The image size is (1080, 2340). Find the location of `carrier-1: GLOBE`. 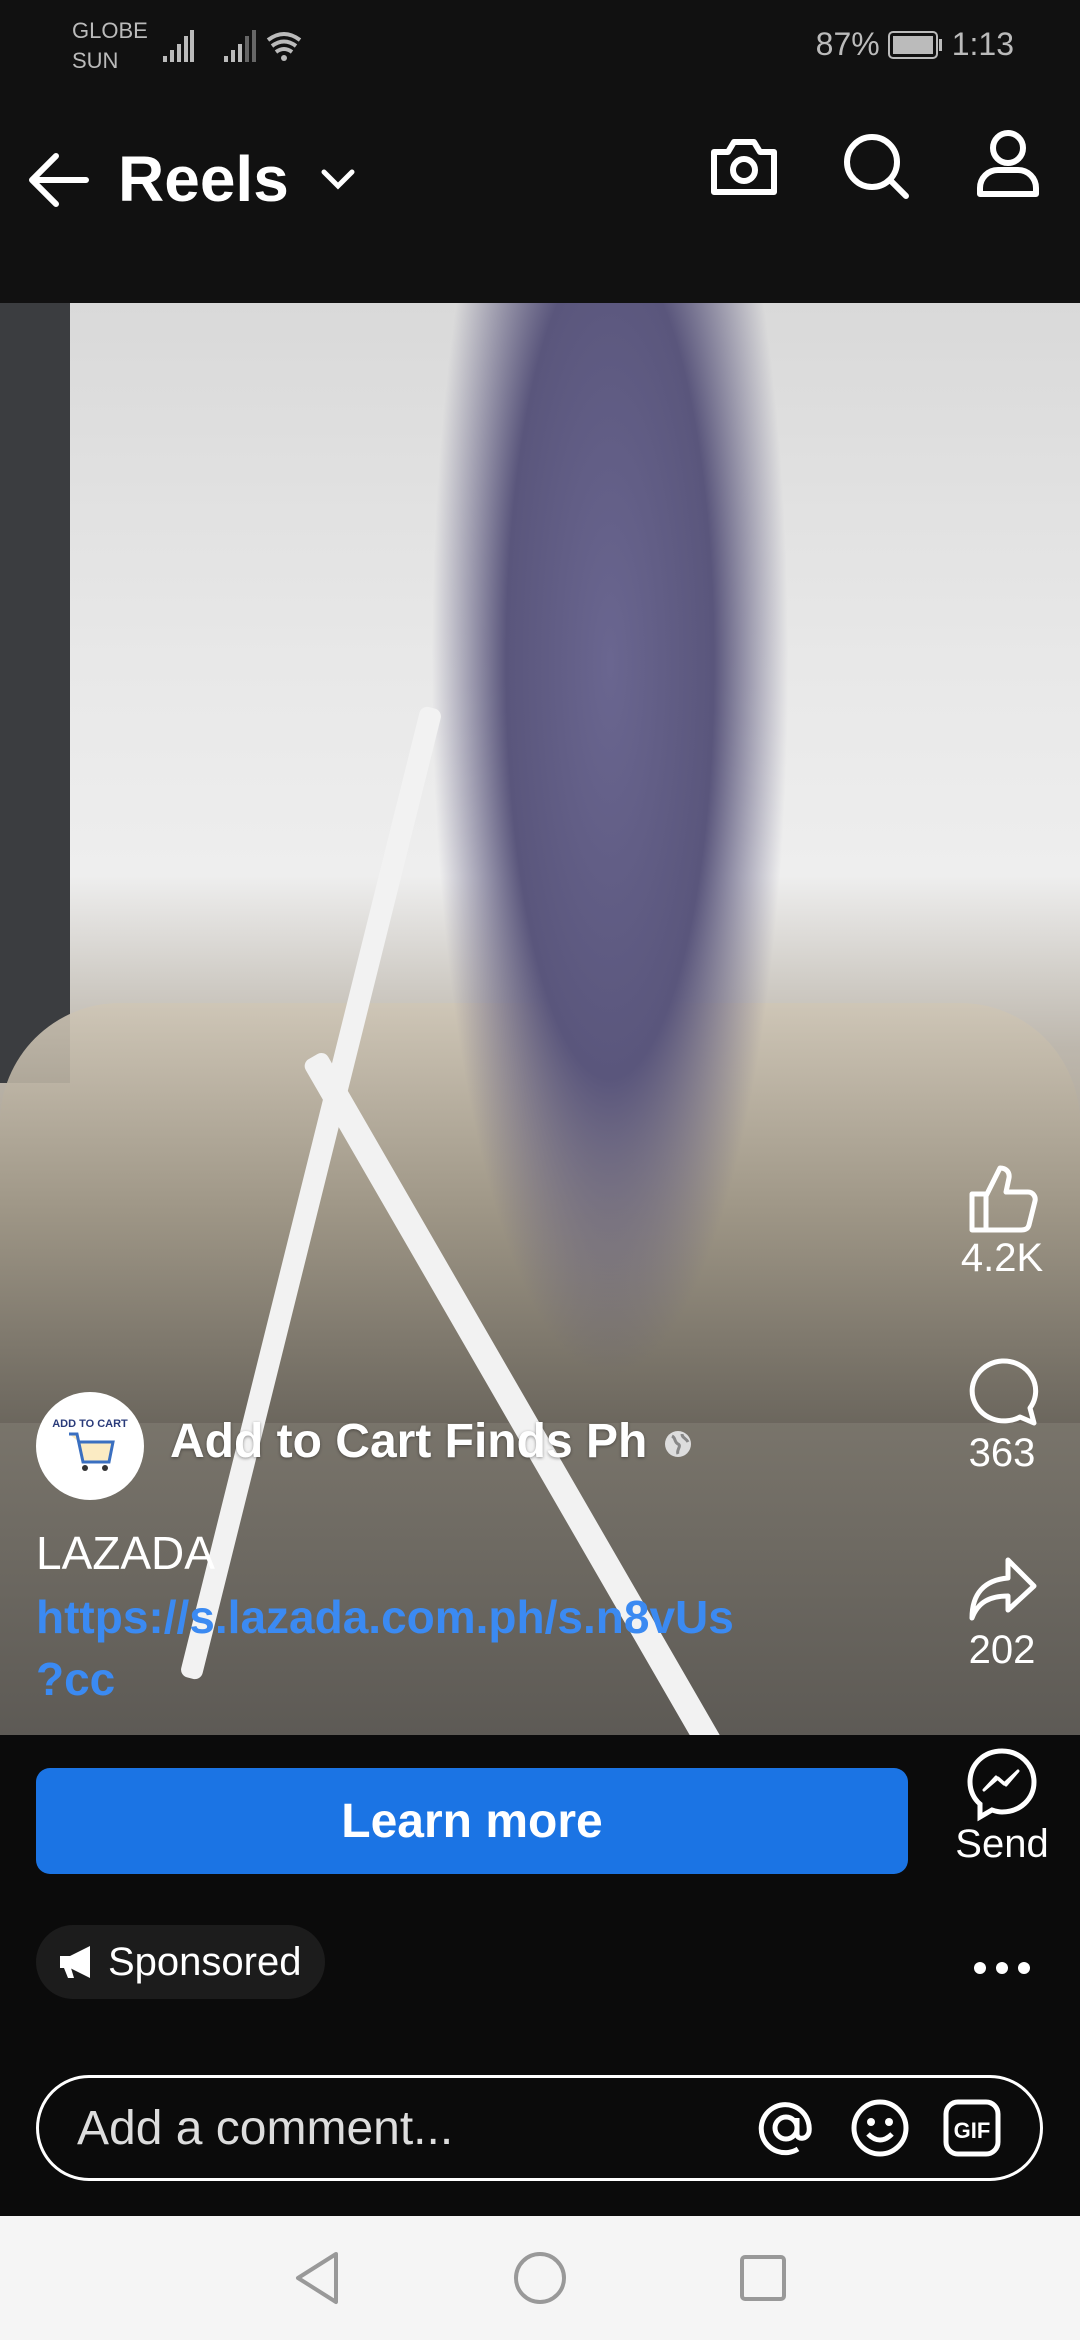

carrier-1: GLOBE is located at coordinates (110, 30).